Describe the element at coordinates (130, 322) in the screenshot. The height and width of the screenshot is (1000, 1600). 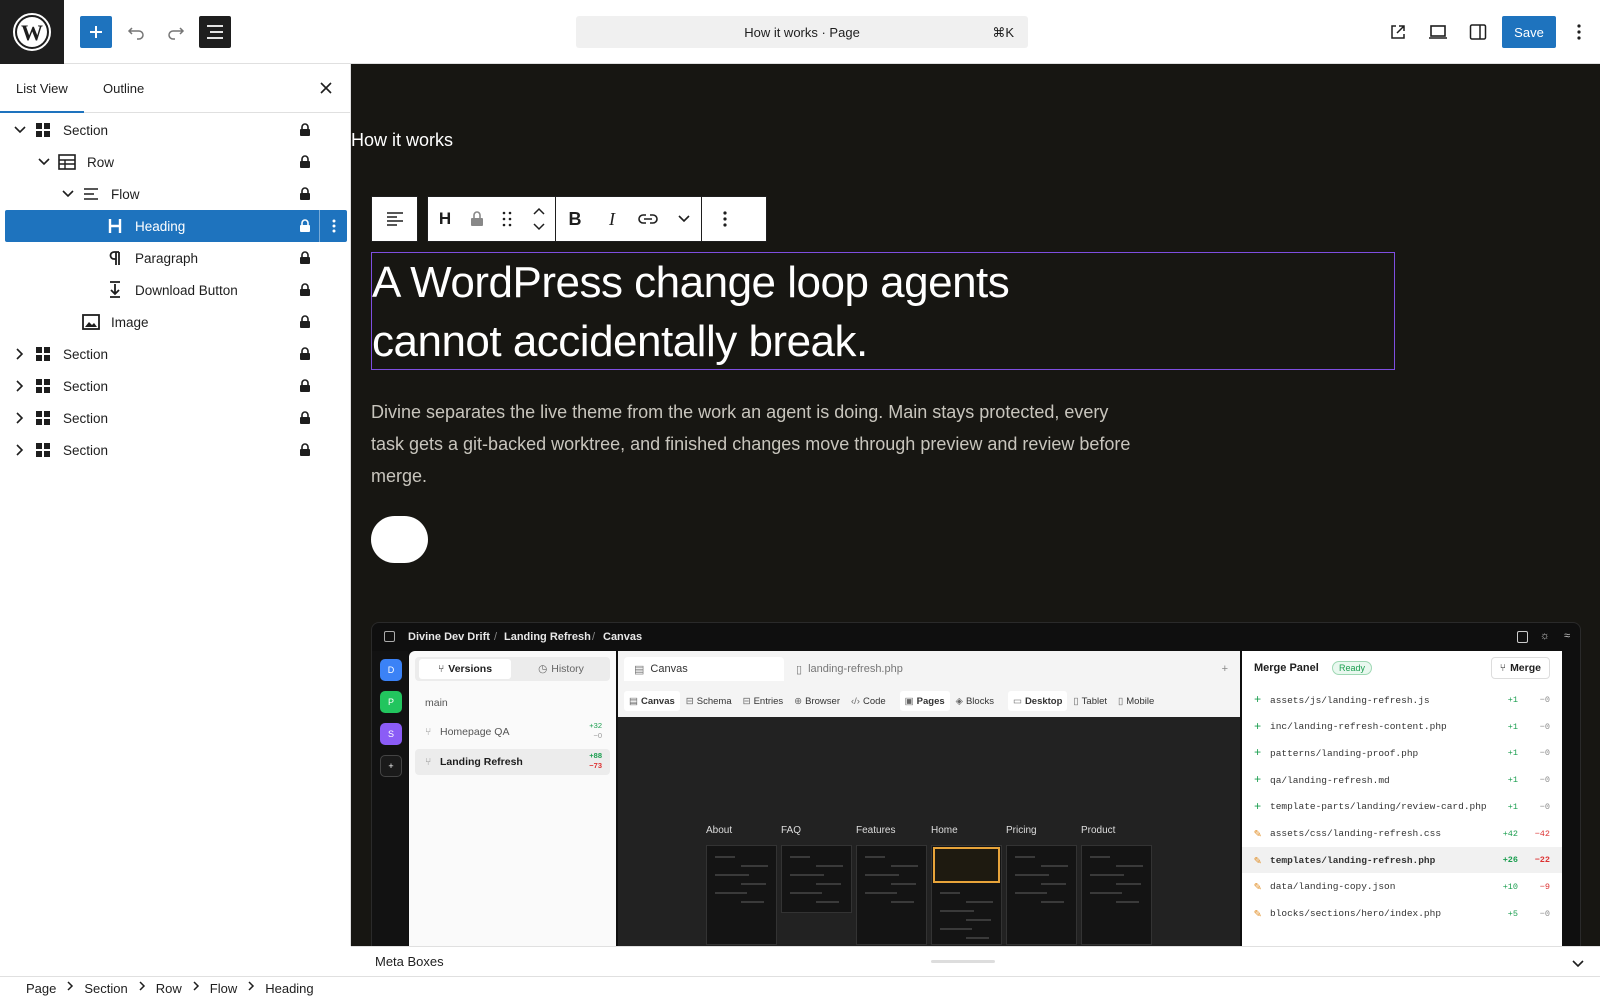
I see `tree-item-label: Image` at that location.